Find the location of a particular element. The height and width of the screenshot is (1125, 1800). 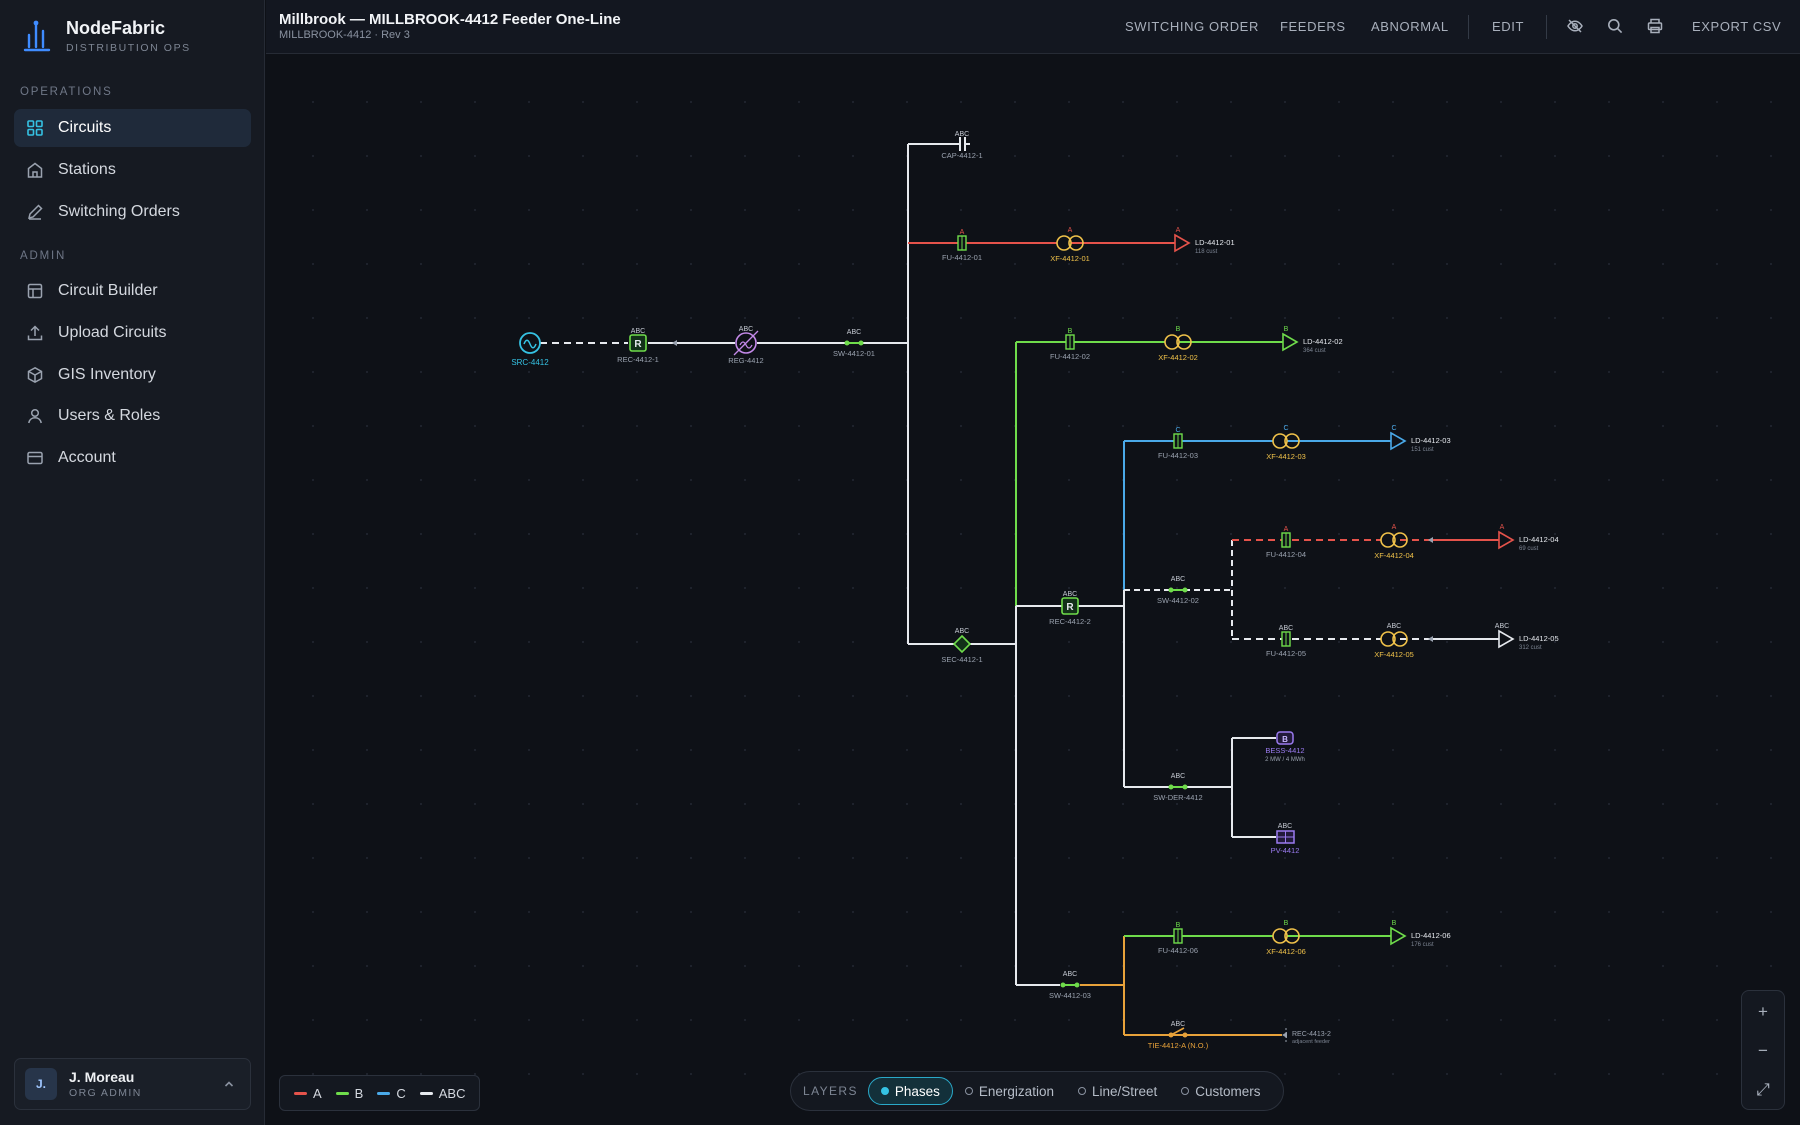

layer-phases: Phases is located at coordinates (910, 1091).